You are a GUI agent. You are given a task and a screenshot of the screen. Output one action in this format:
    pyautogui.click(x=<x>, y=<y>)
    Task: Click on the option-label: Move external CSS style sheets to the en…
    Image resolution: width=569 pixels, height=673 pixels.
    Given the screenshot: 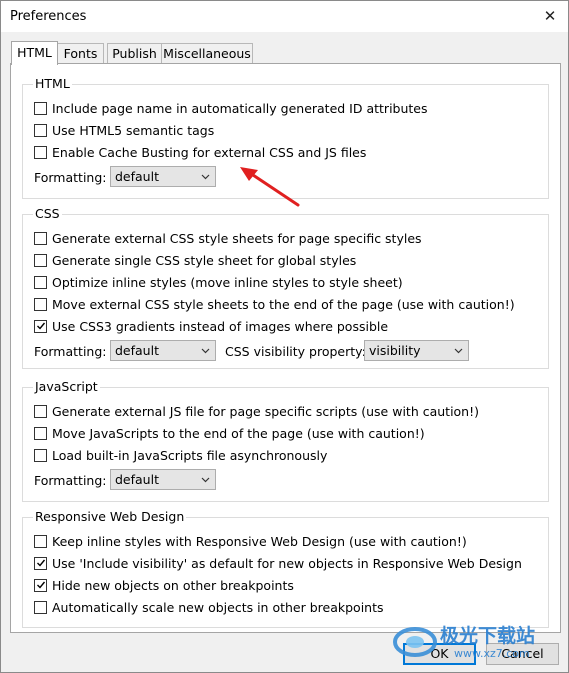 What is the action you would take?
    pyautogui.click(x=283, y=304)
    